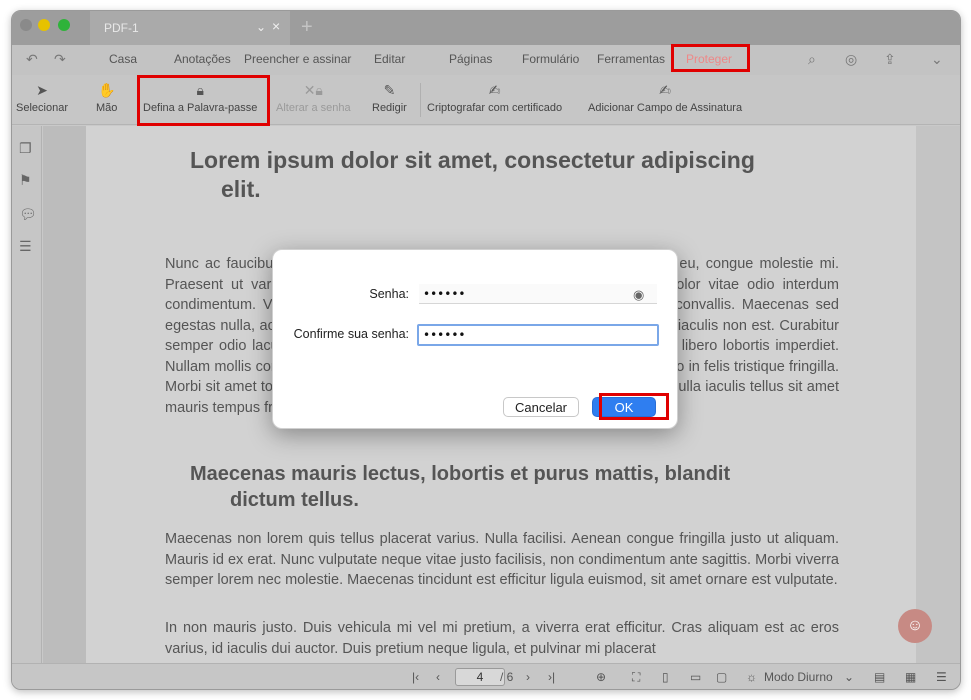 This screenshot has width=971, height=700. I want to click on fit-page-icon: ⛶, so click(636, 677).